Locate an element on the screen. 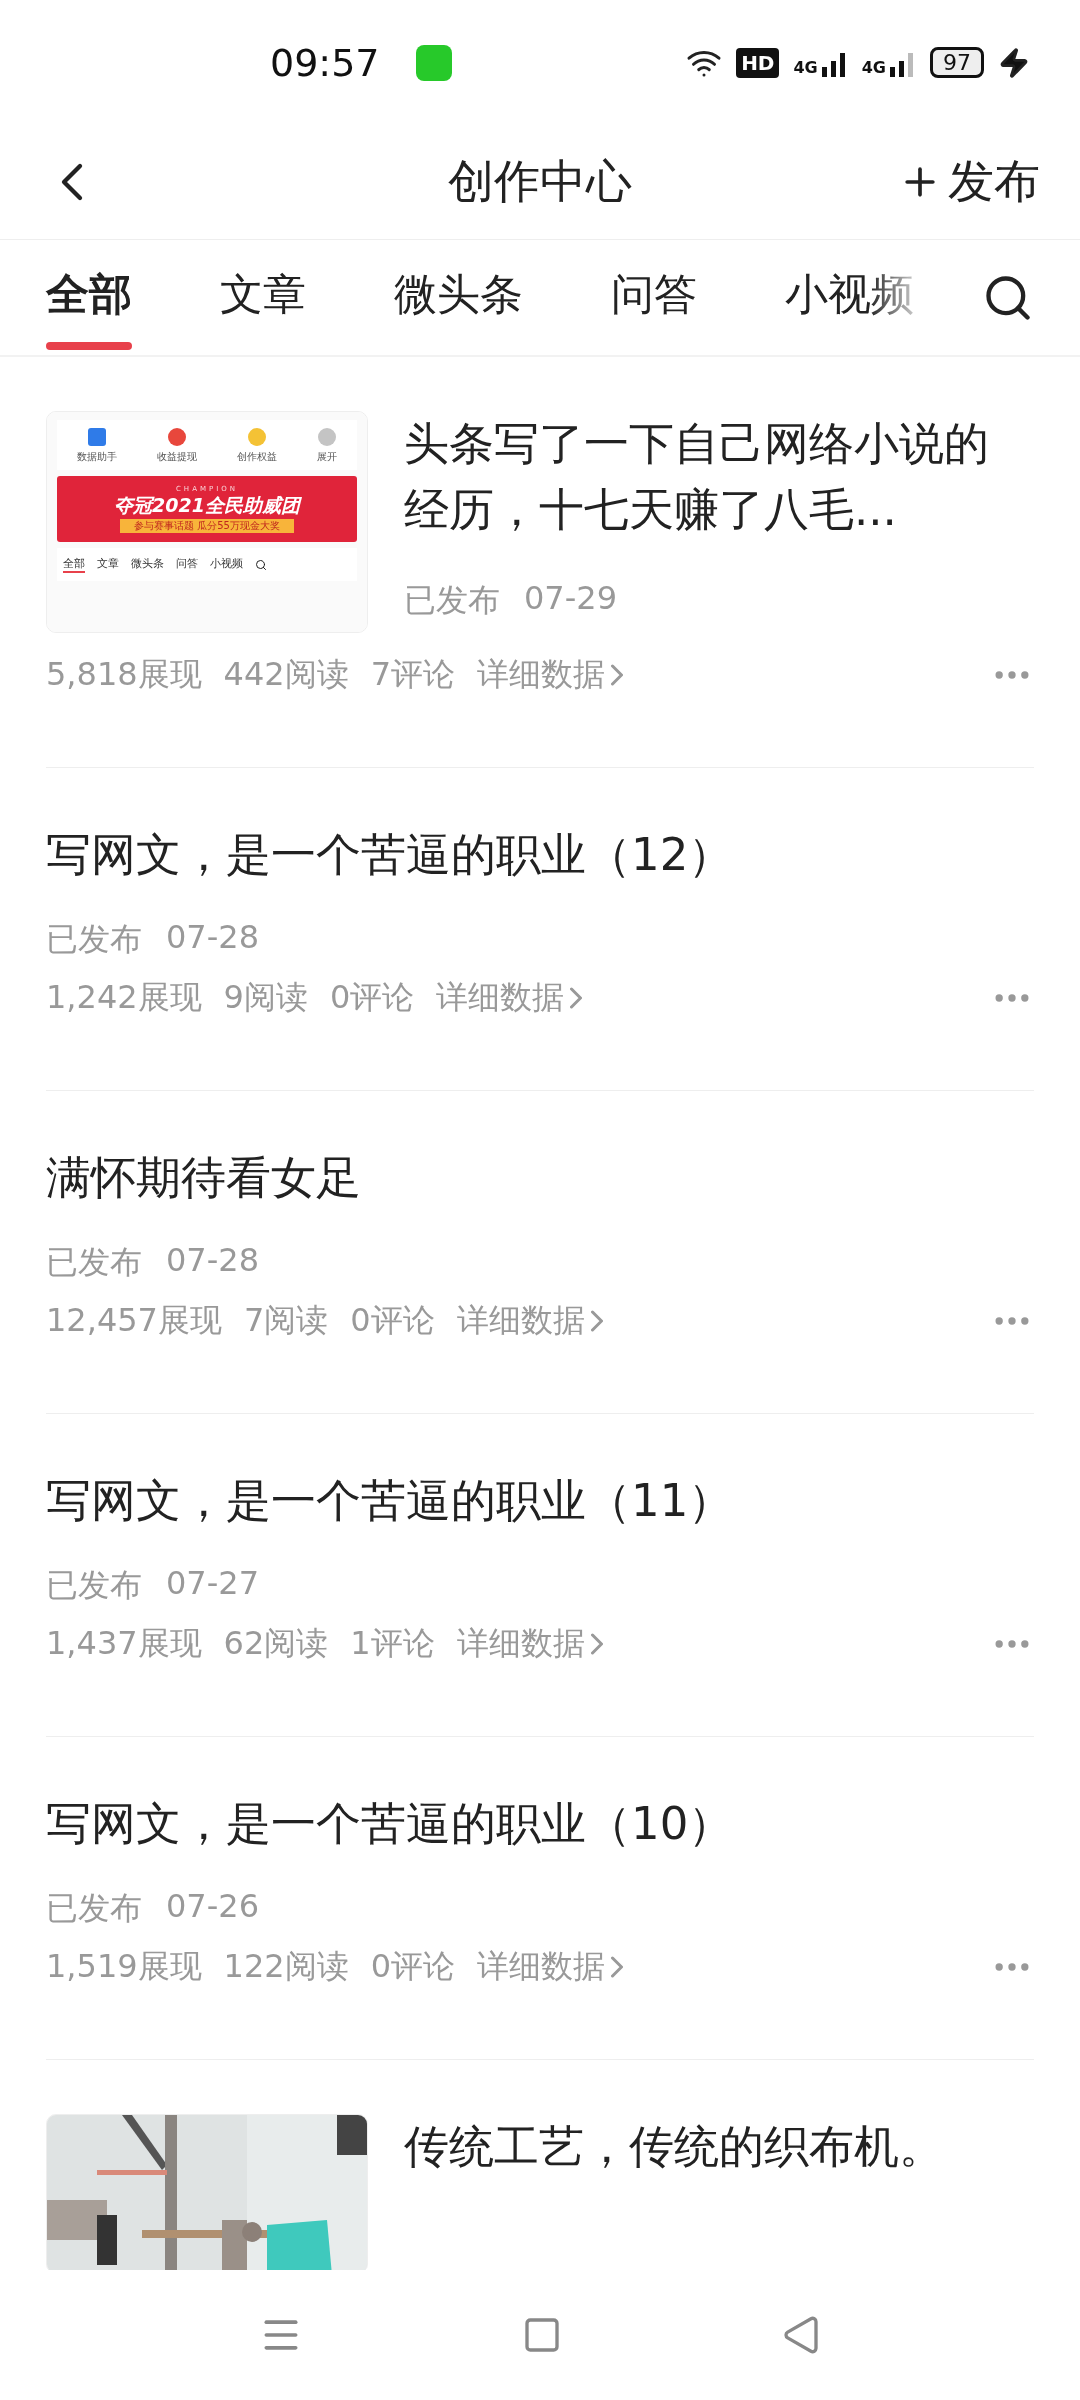  hd-badge: HD is located at coordinates (758, 62).